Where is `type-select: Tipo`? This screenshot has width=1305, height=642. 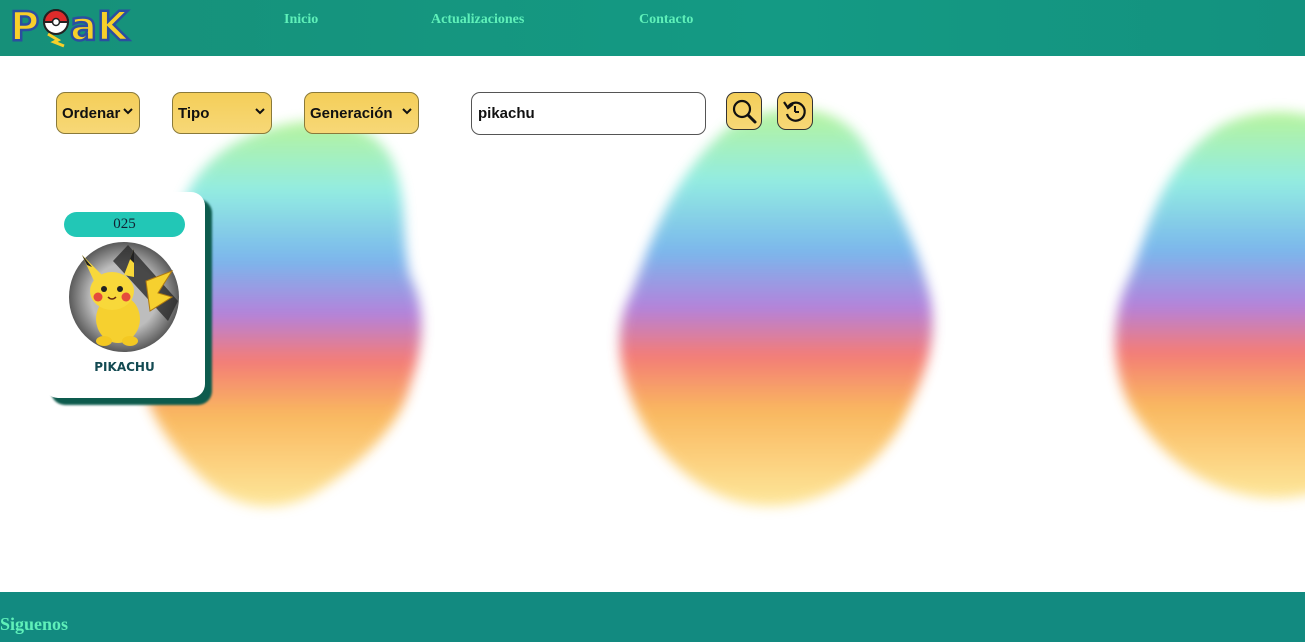 type-select: Tipo is located at coordinates (222, 113).